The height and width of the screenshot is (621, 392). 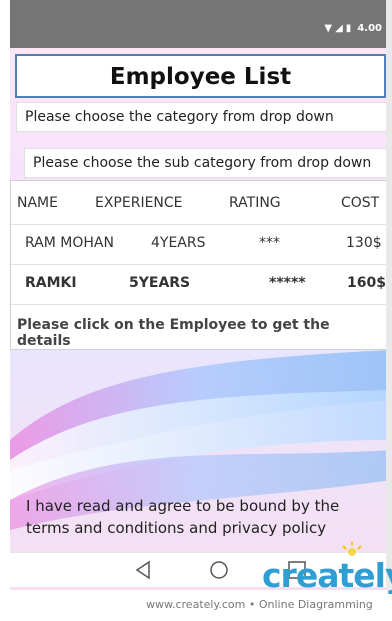 What do you see at coordinates (339, 28) in the screenshot?
I see `signal-icon: ◢` at bounding box center [339, 28].